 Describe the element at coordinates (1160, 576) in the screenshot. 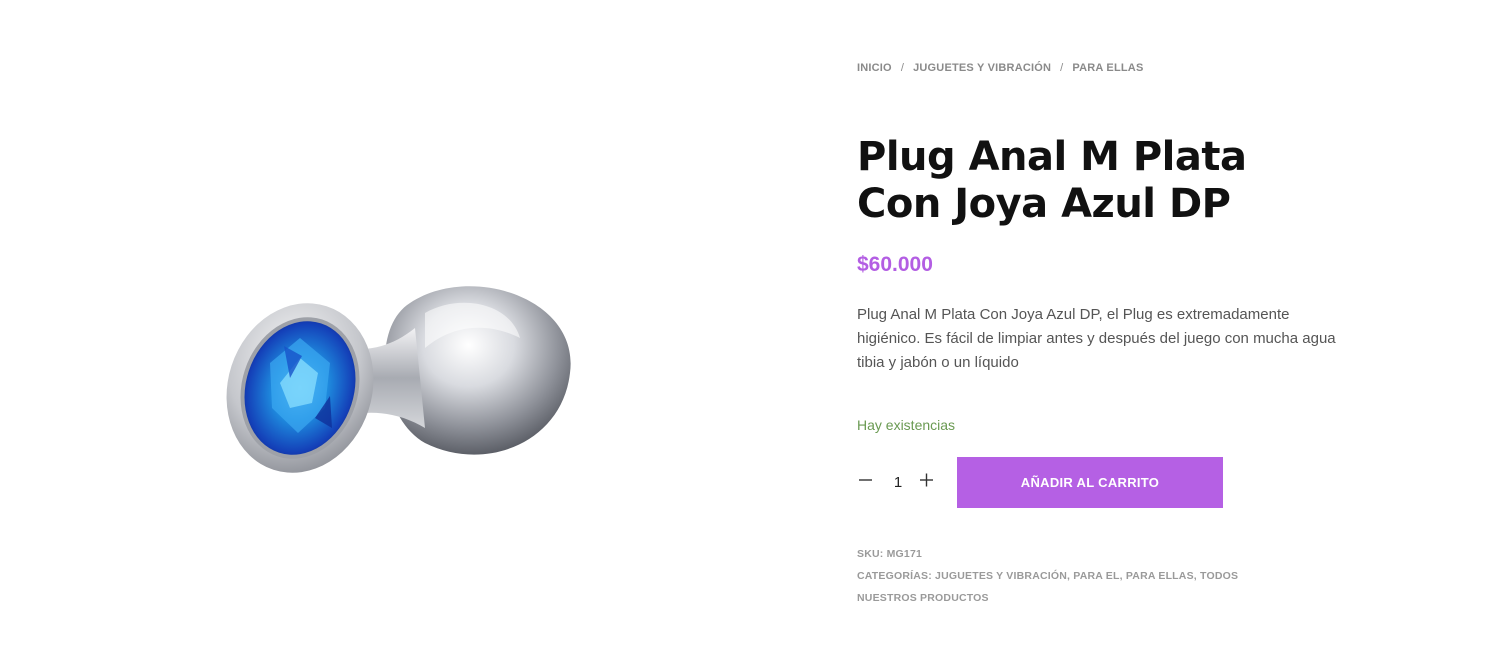

I see `category-link: PARA ELLAS` at that location.